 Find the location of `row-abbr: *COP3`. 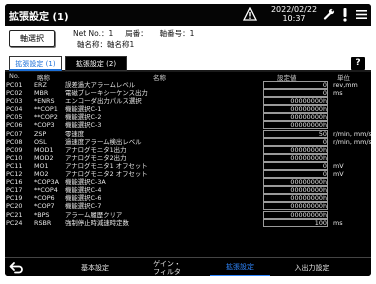

row-abbr: *COP3 is located at coordinates (44, 125).